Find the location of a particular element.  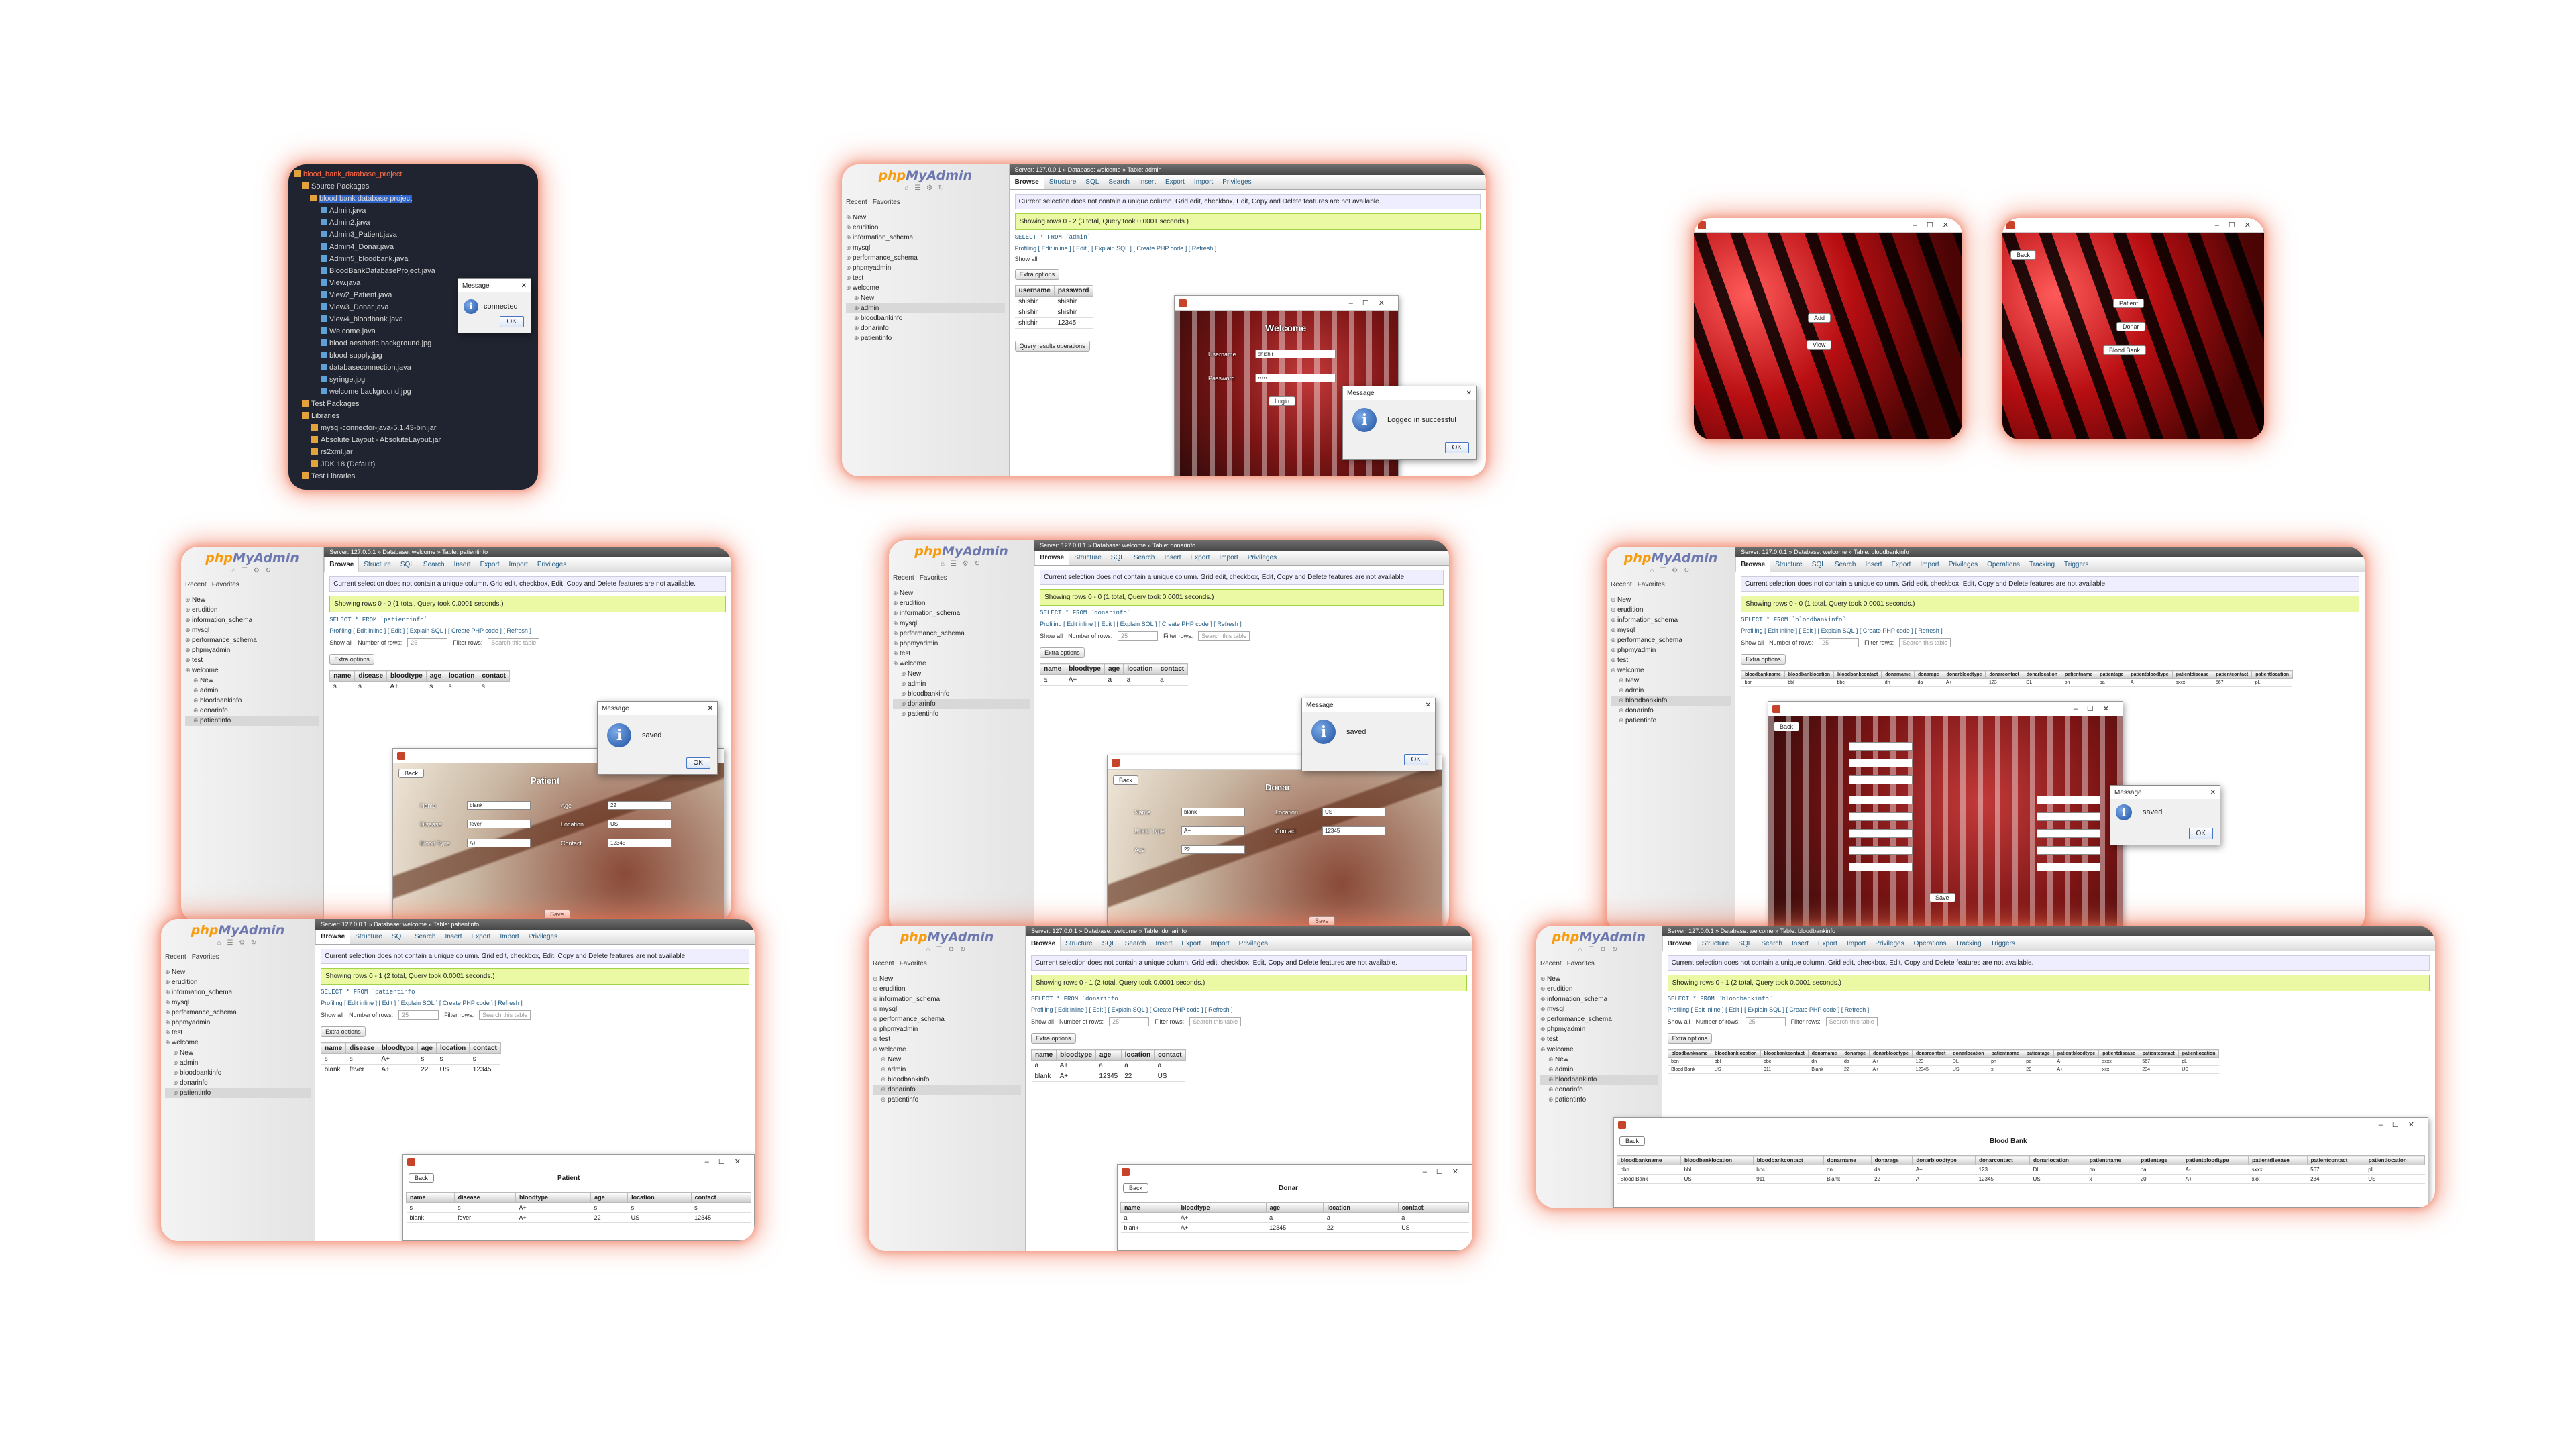

username-field: shishir is located at coordinates (1295, 354).